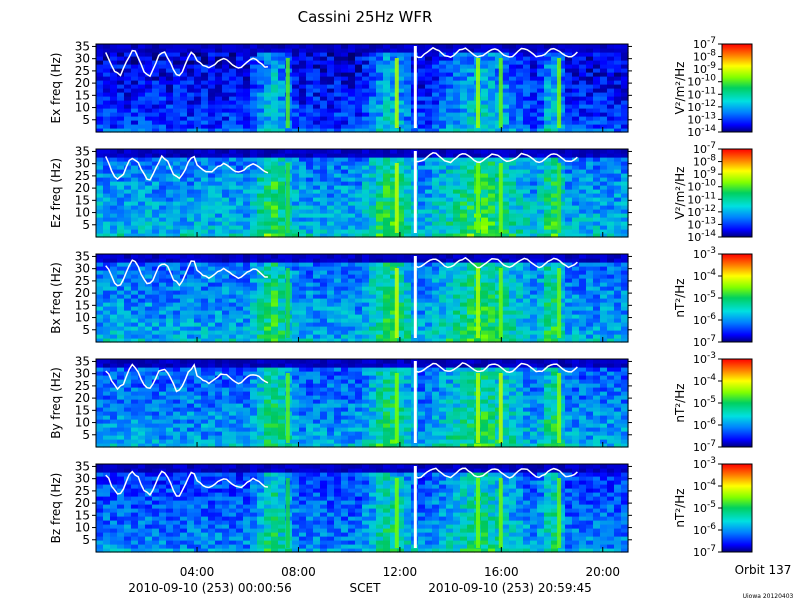  I want to click on ytick-label-3-10: 10, so click(82, 423).